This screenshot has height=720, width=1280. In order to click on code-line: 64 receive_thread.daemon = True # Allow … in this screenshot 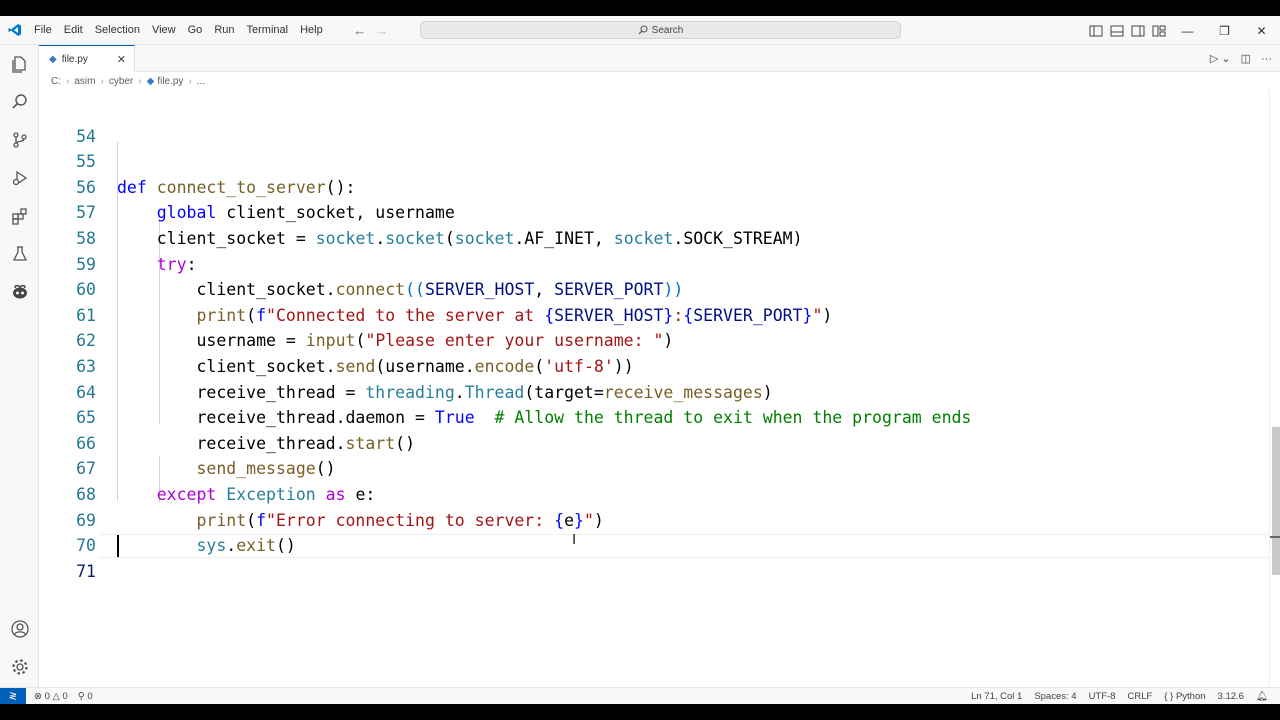, I will do `click(654, 391)`.